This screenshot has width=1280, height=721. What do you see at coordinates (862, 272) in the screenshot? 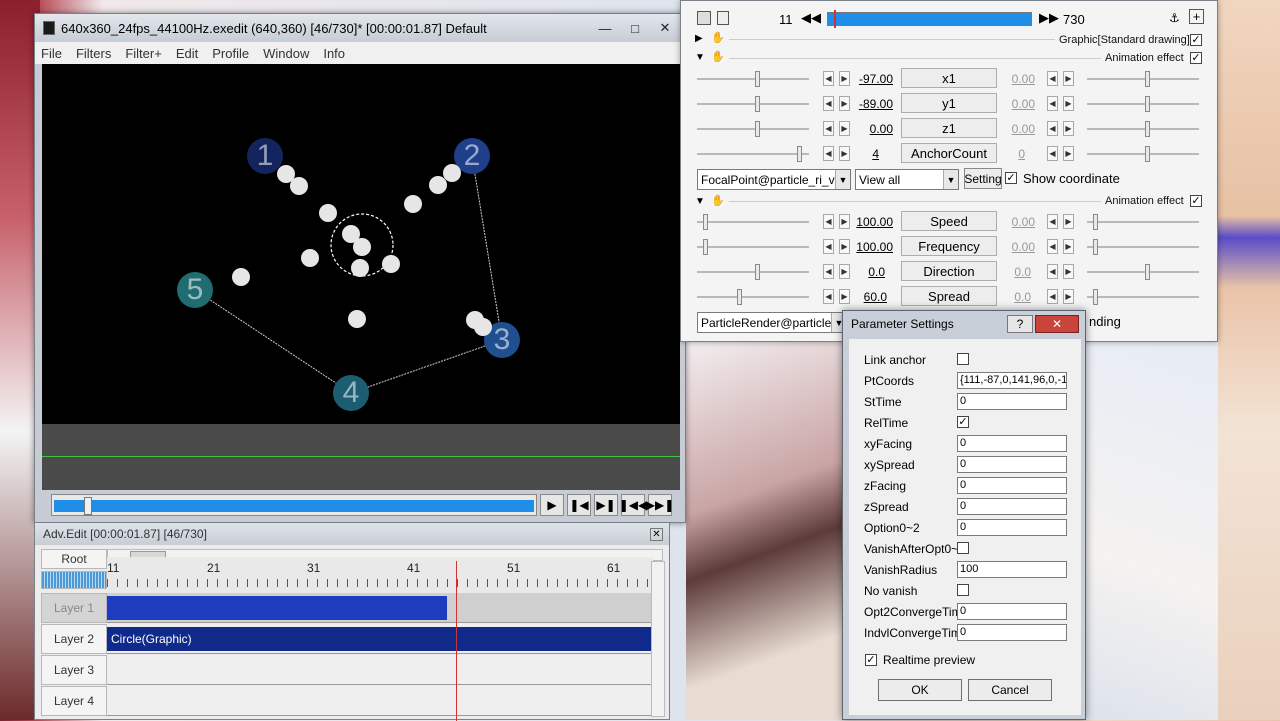
I see `direction-value: 0.0` at bounding box center [862, 272].